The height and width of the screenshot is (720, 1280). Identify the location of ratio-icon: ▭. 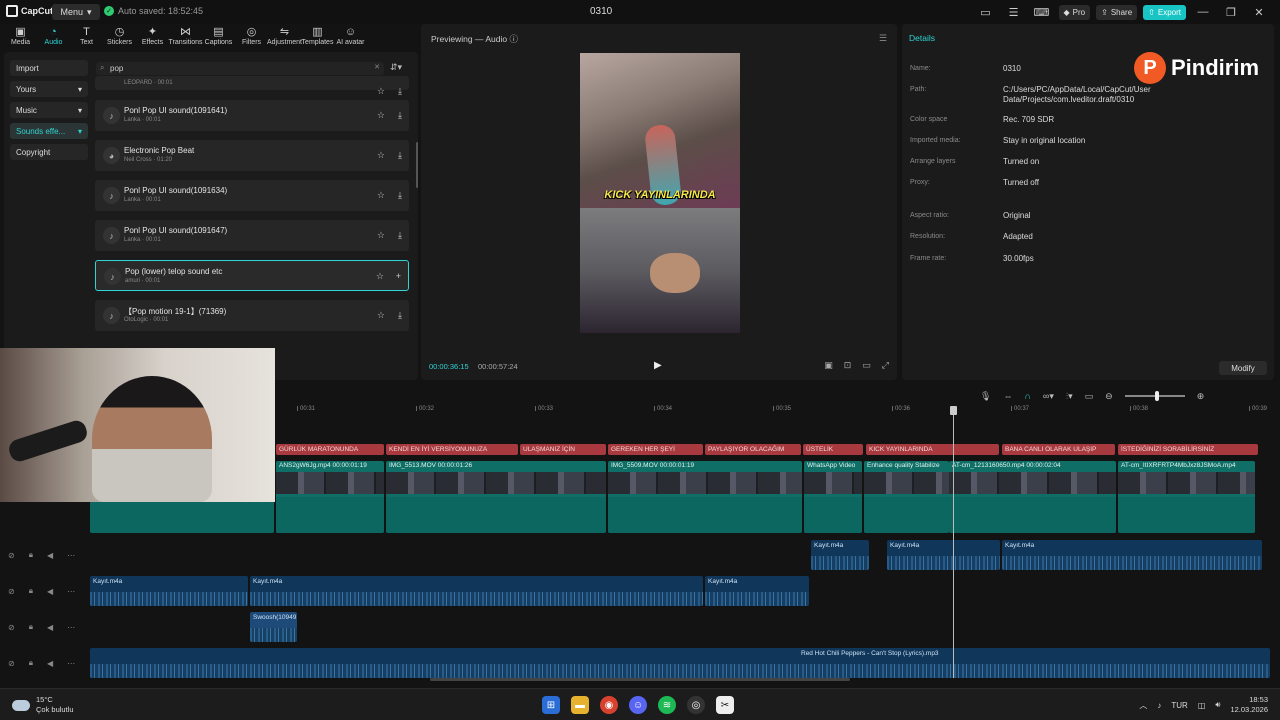
(866, 365).